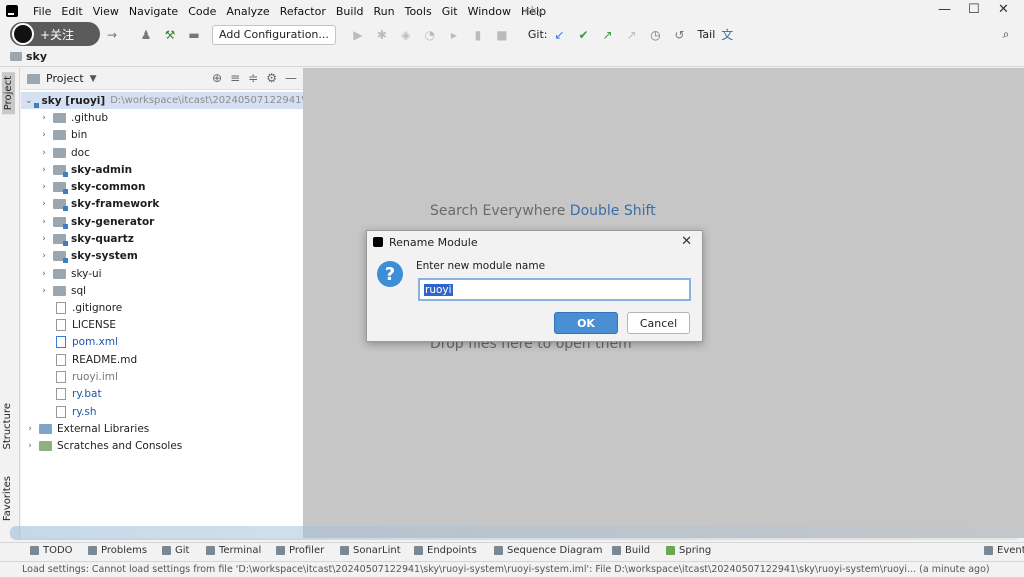 This screenshot has height=577, width=1024. I want to click on close-icon: ✕, so click(686, 241).